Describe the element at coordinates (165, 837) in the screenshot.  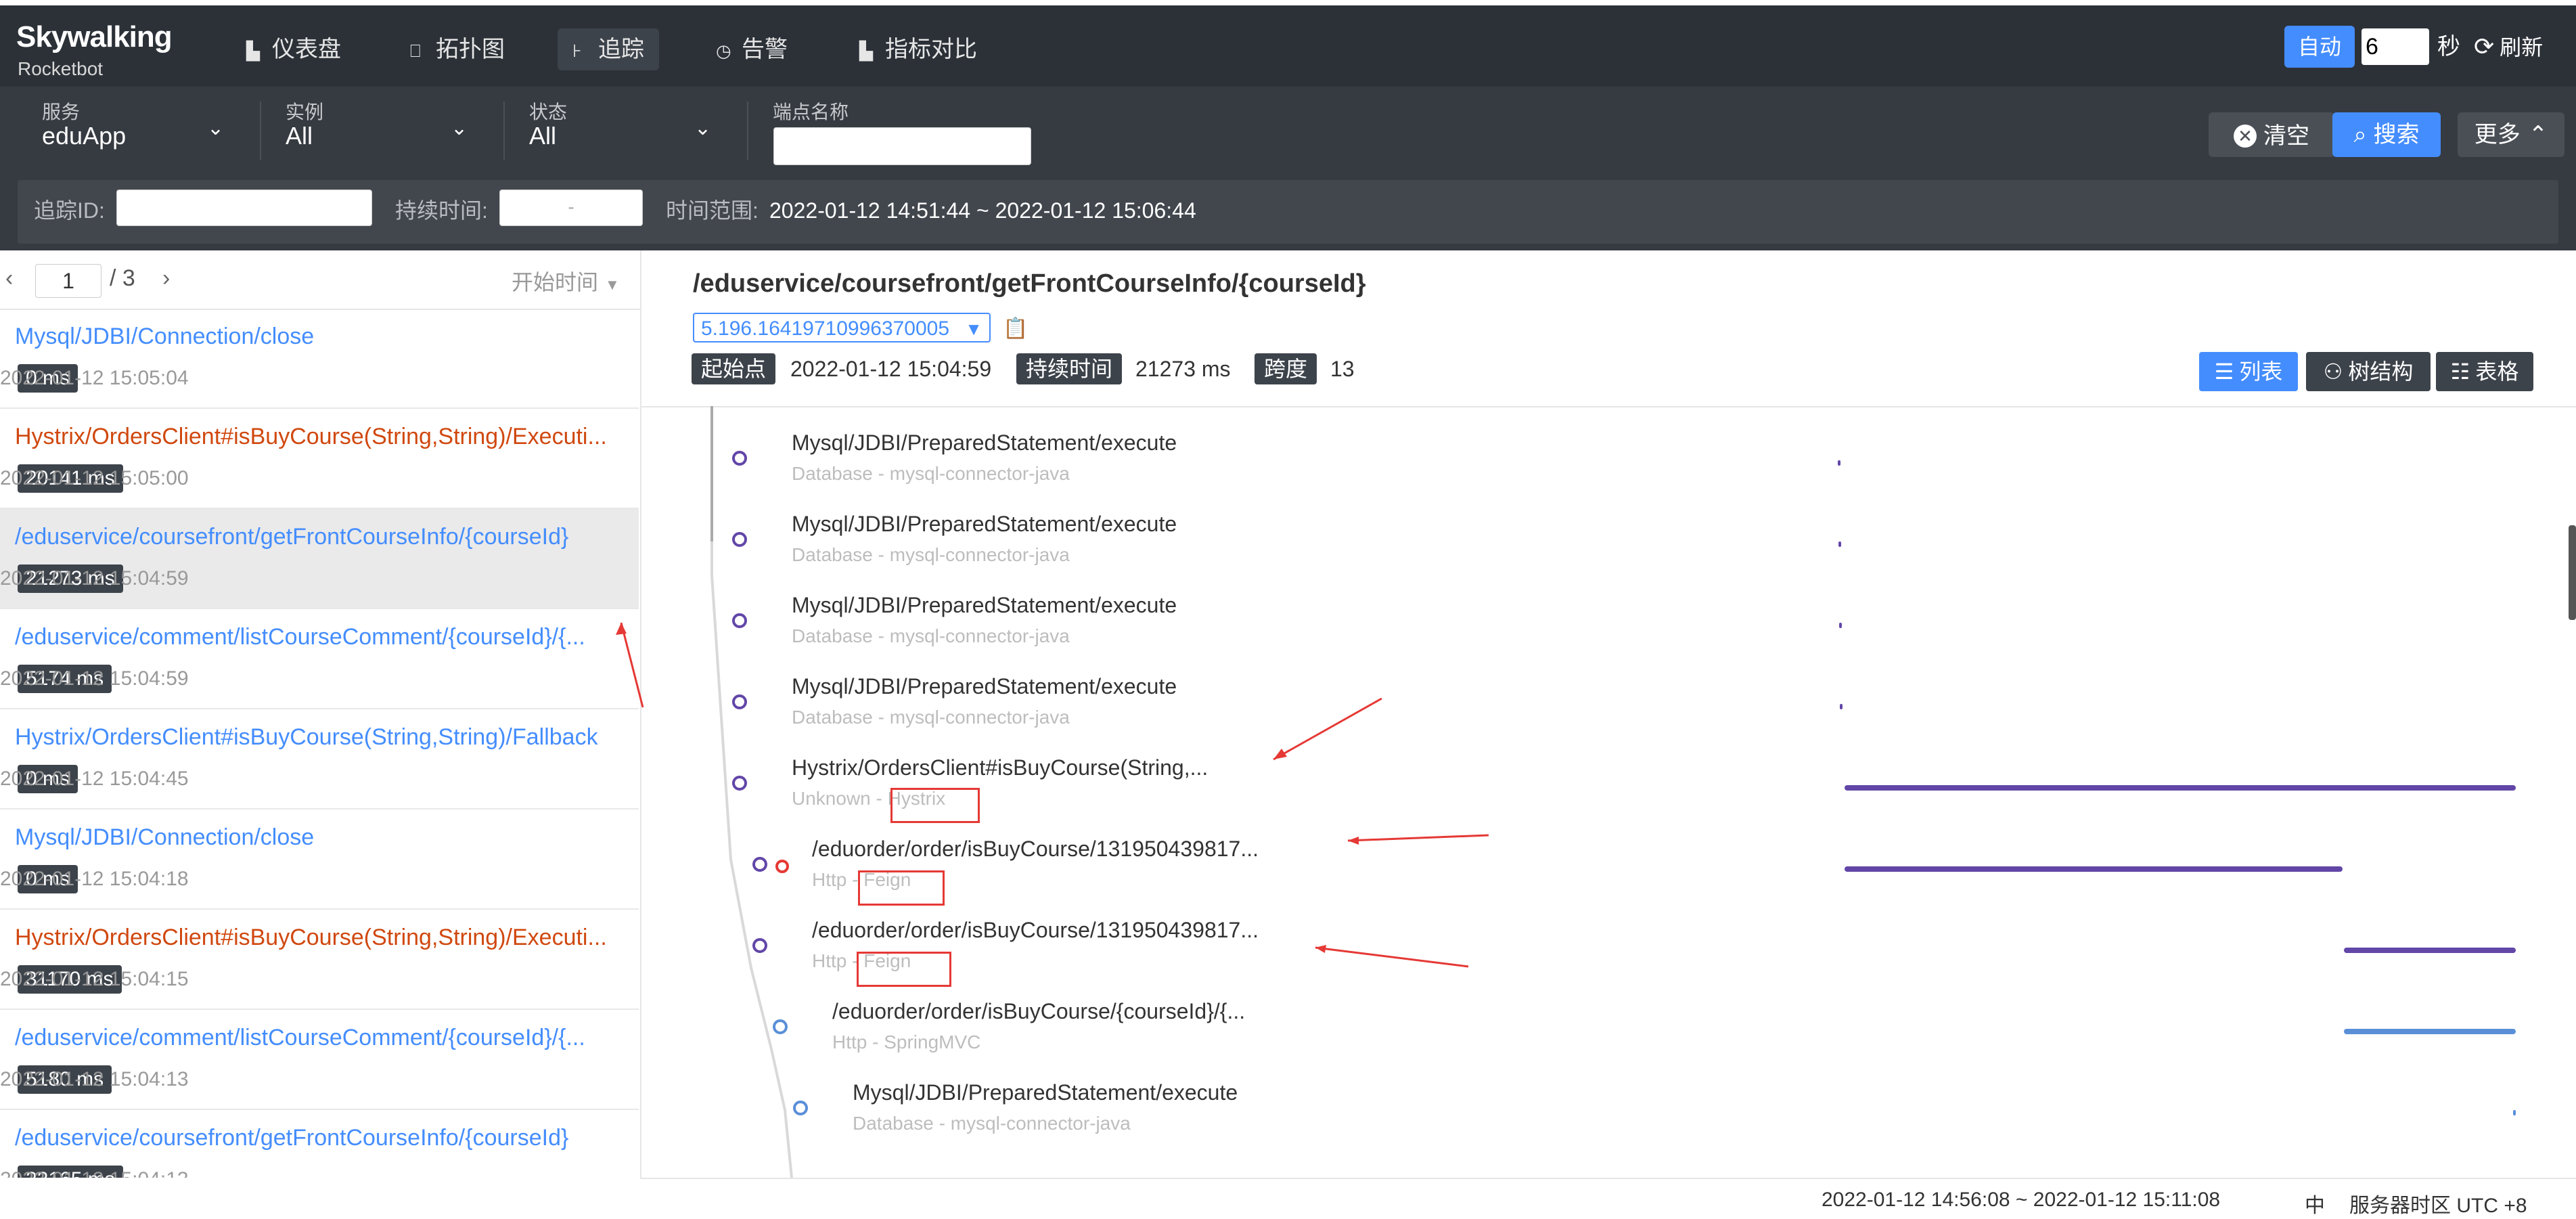
I see `trace-endpoint-name: Mysql/JDBI/Connection/close` at that location.